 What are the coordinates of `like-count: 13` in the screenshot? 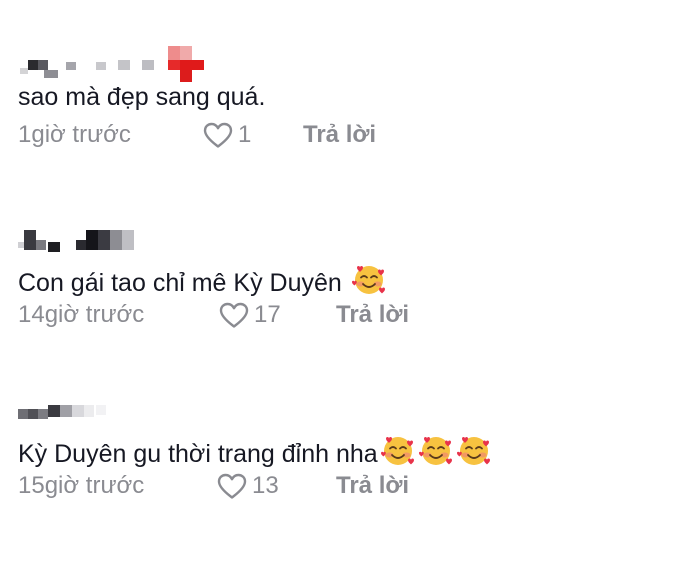 It's located at (265, 485).